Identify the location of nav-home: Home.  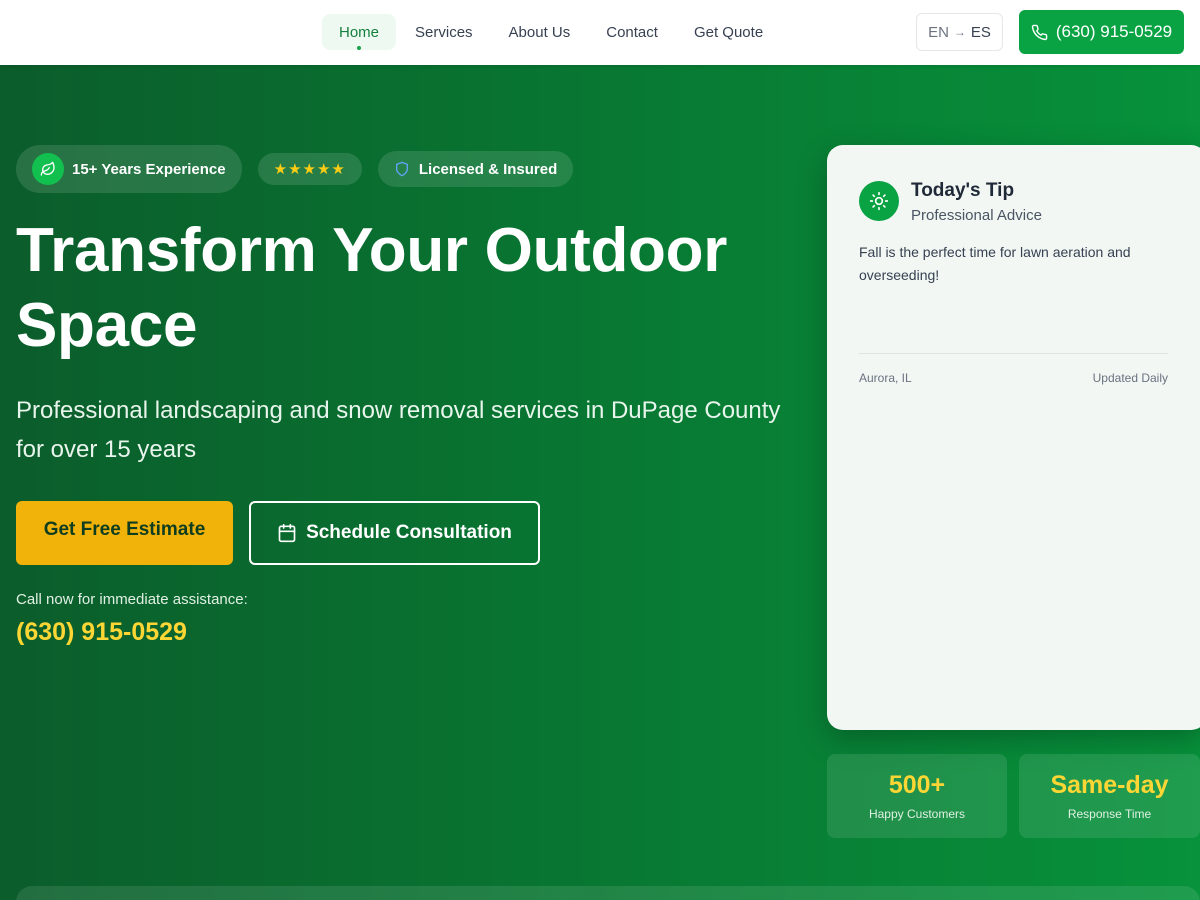
(359, 32).